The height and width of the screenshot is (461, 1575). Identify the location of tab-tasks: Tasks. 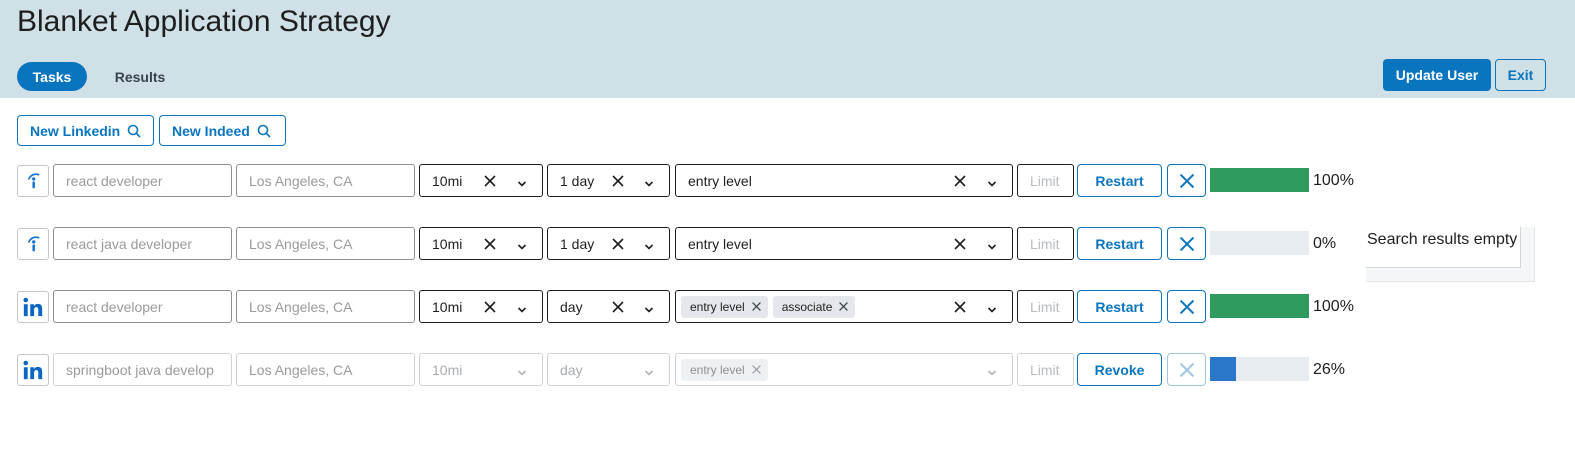
(52, 76).